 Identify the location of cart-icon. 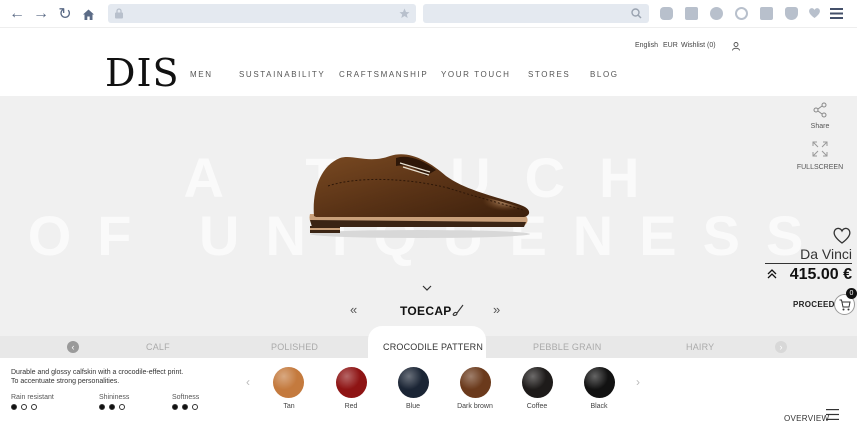
(845, 305).